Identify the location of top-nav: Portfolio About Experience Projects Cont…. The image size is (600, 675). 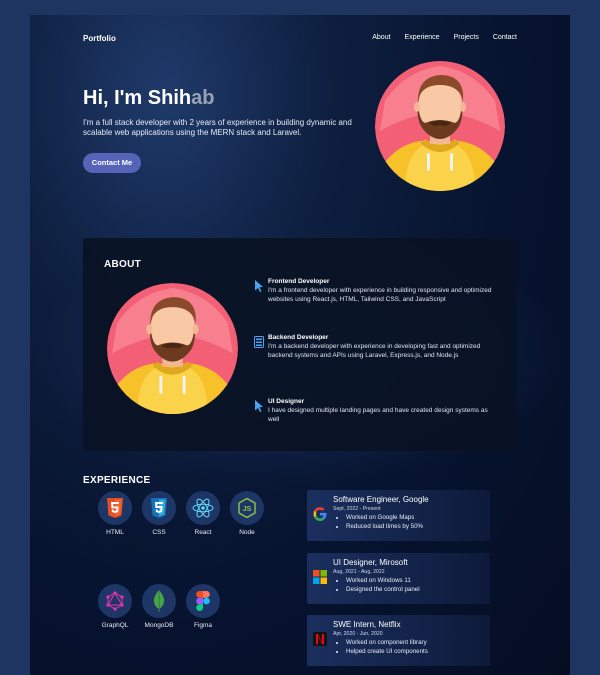
(300, 40).